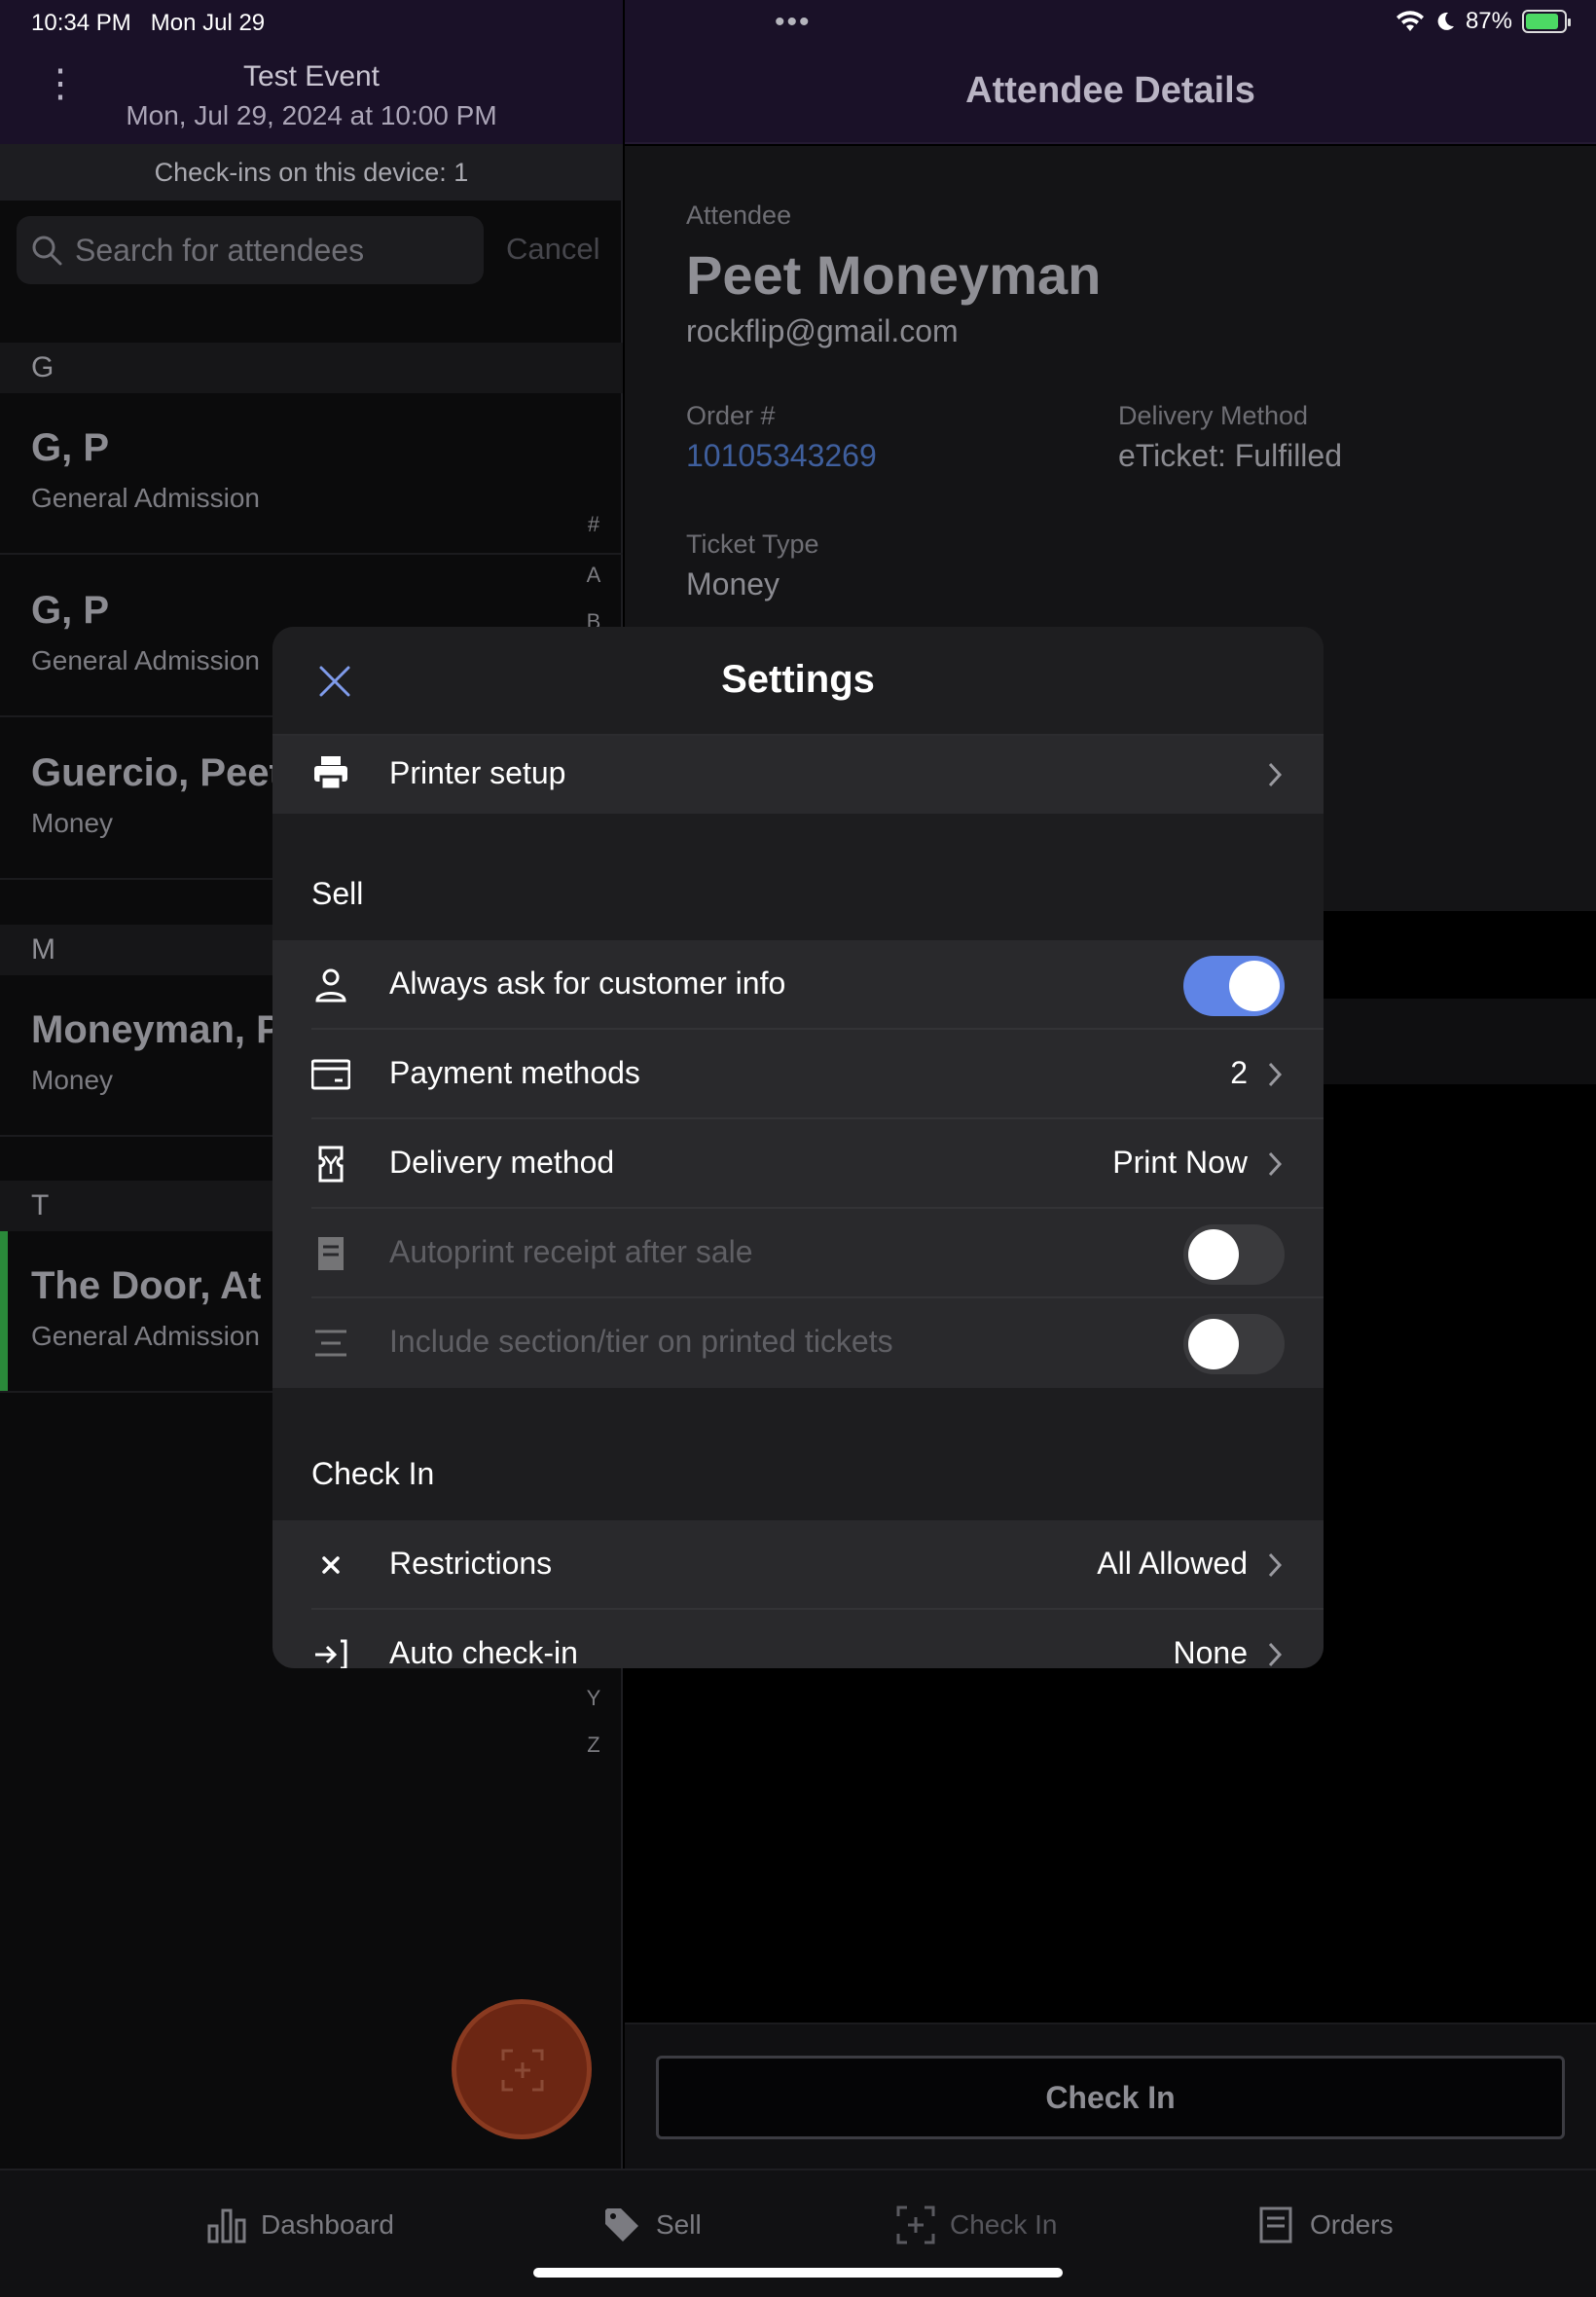  I want to click on details-title: Attendee Details, so click(1110, 90).